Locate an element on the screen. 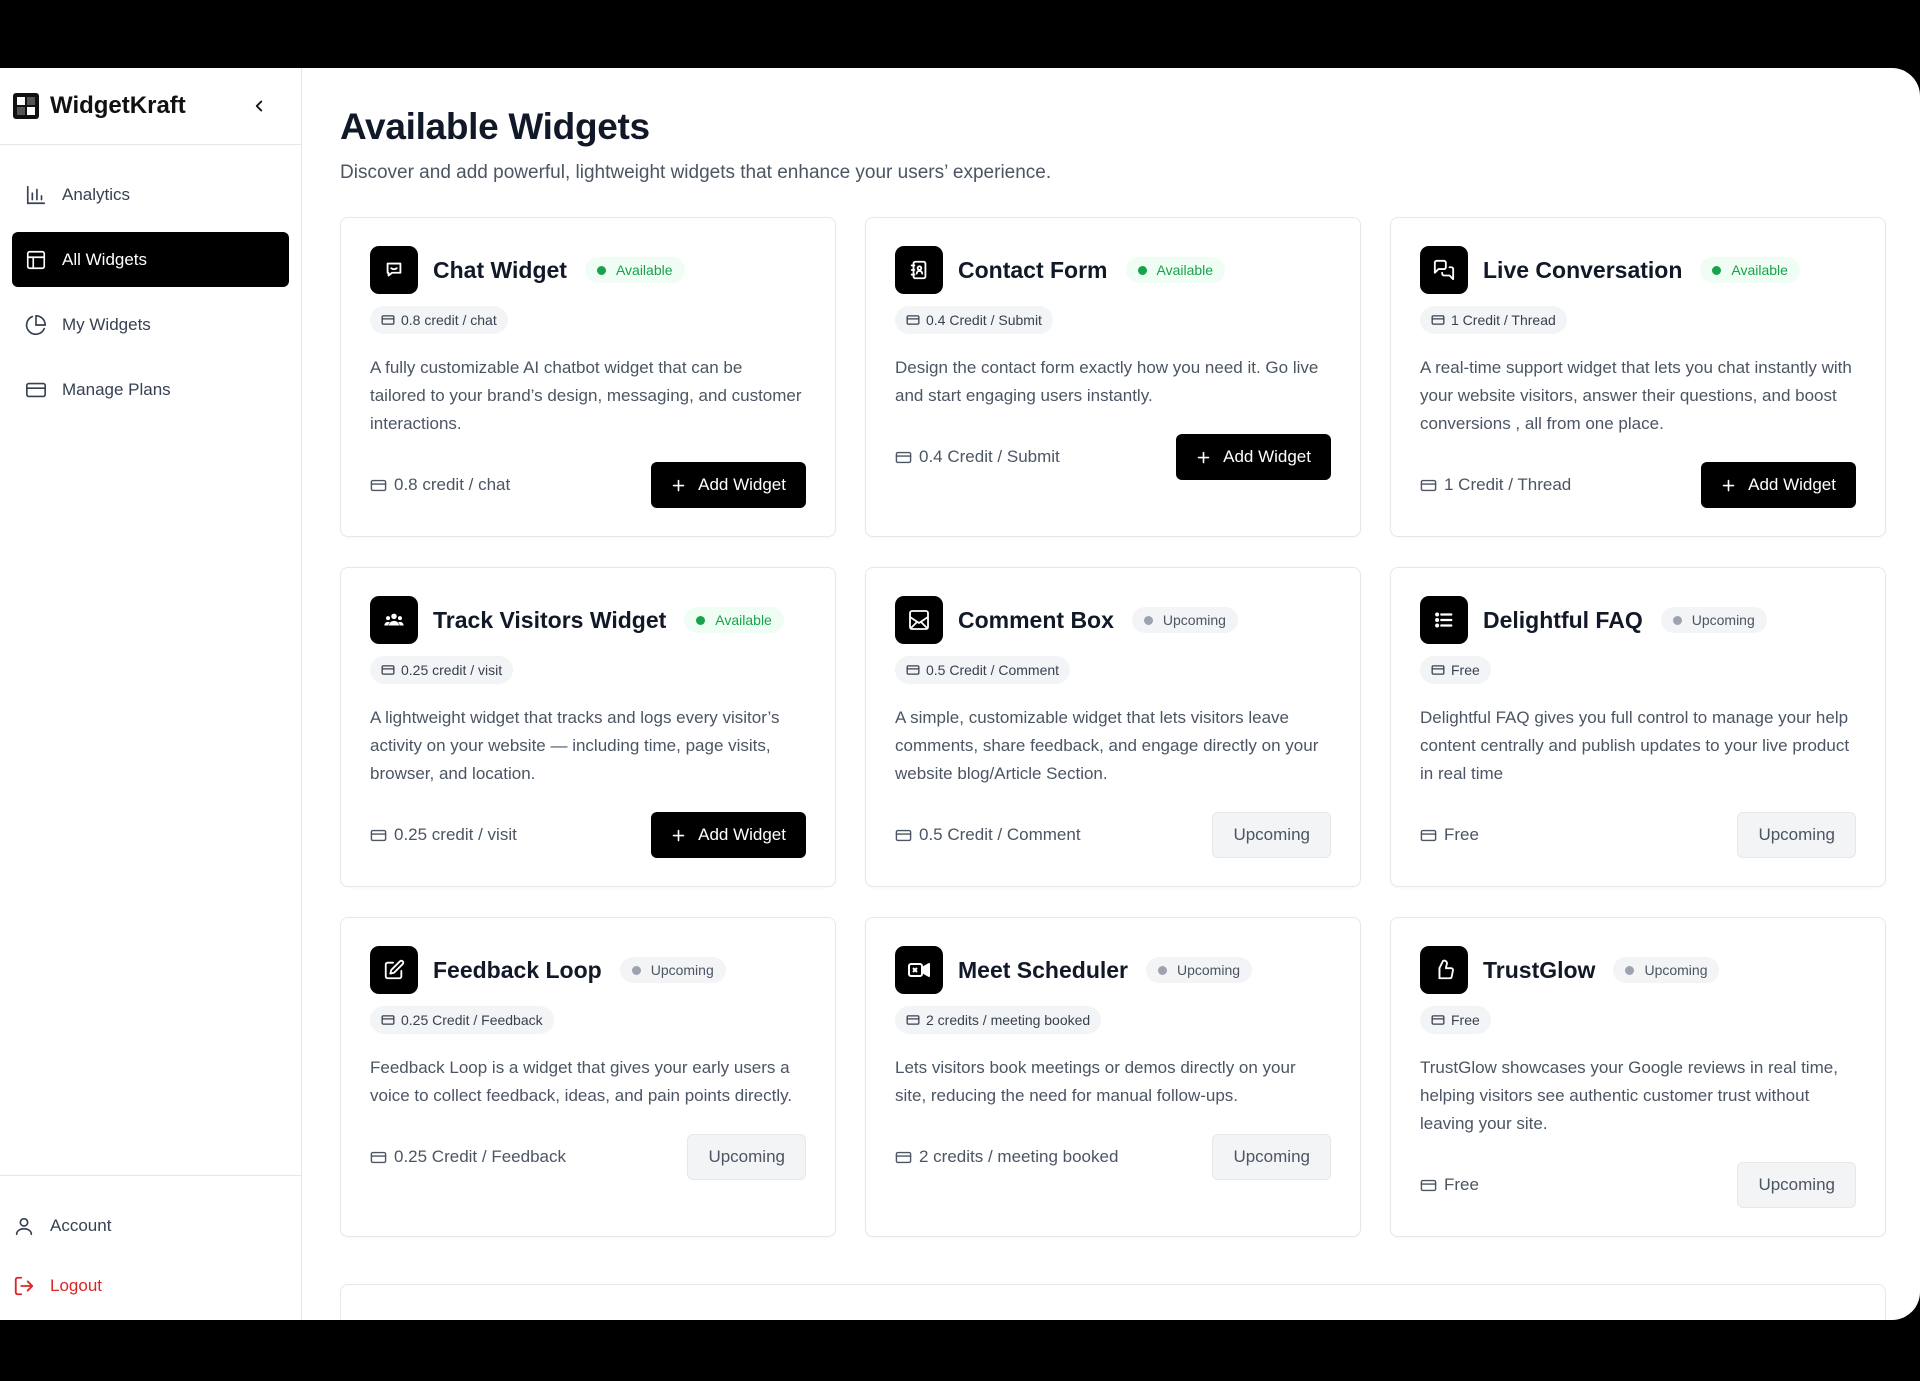  footer-price: Free is located at coordinates (1449, 835).